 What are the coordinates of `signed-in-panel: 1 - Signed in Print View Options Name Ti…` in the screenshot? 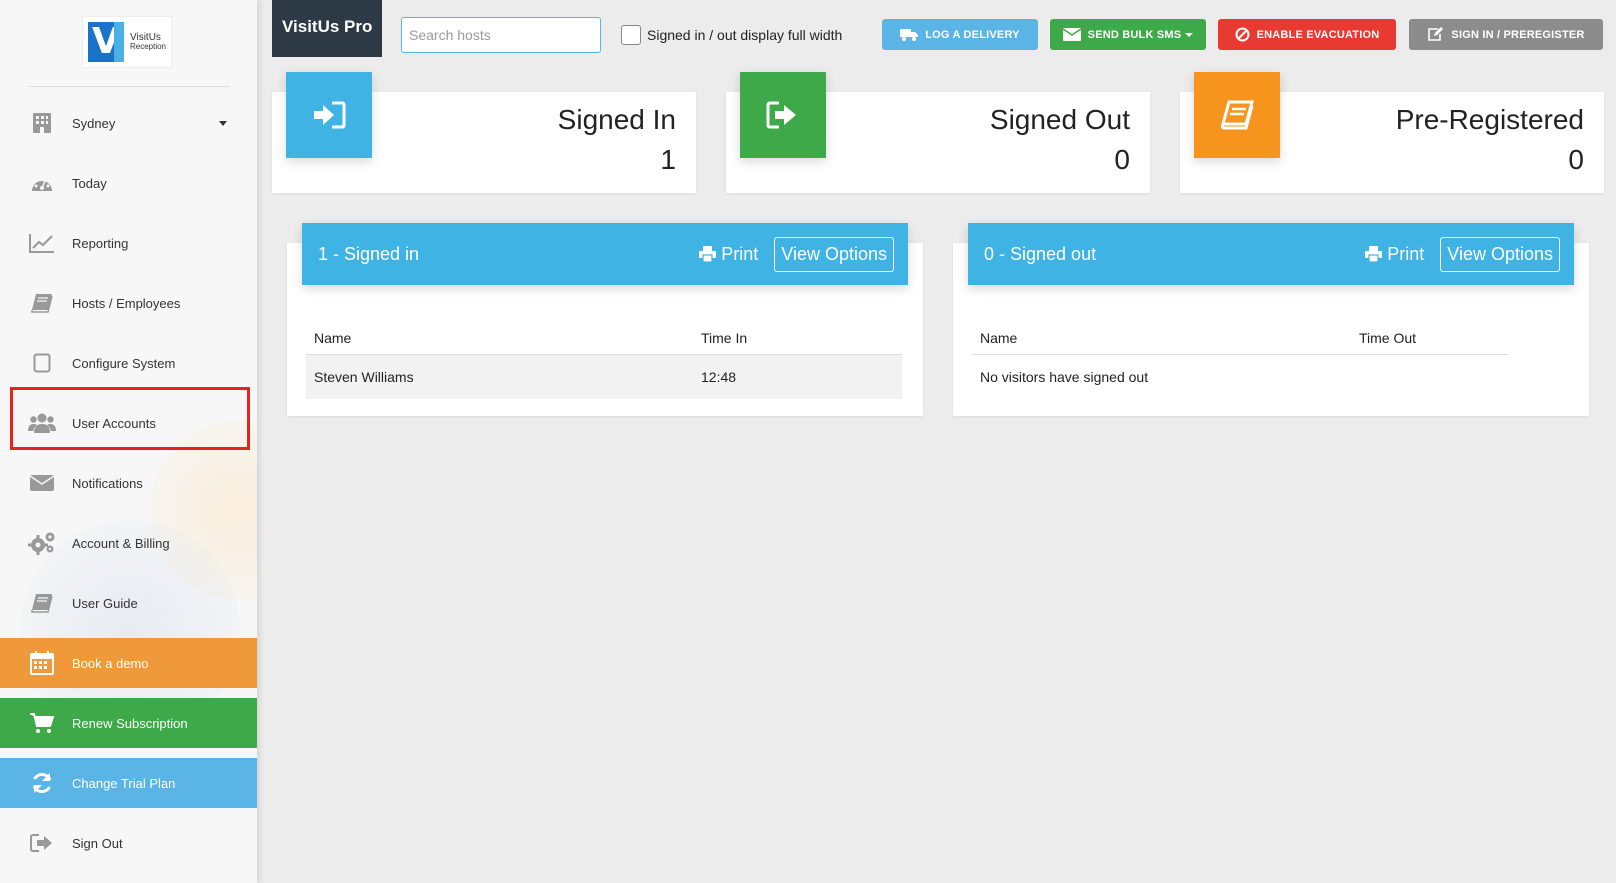 It's located at (605, 319).